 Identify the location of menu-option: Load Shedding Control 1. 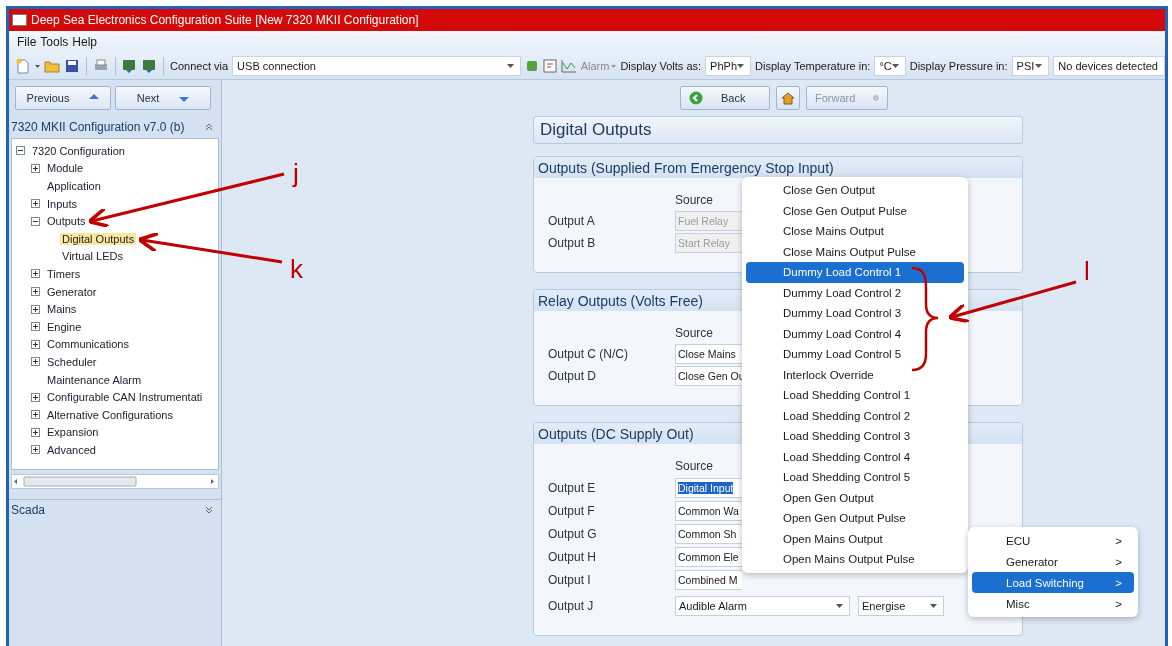
(855, 395).